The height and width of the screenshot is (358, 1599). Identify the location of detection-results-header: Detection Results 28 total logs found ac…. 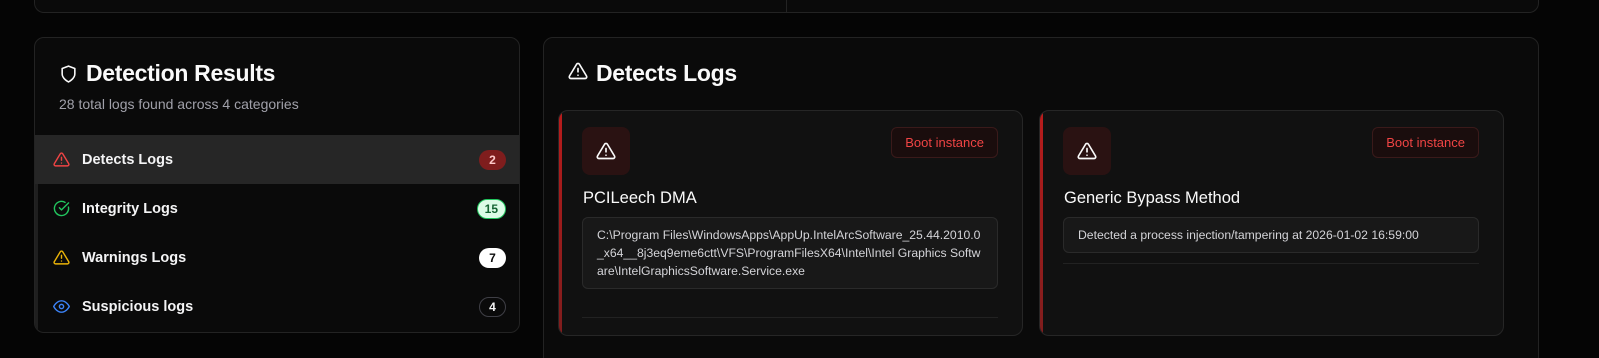
(277, 86).